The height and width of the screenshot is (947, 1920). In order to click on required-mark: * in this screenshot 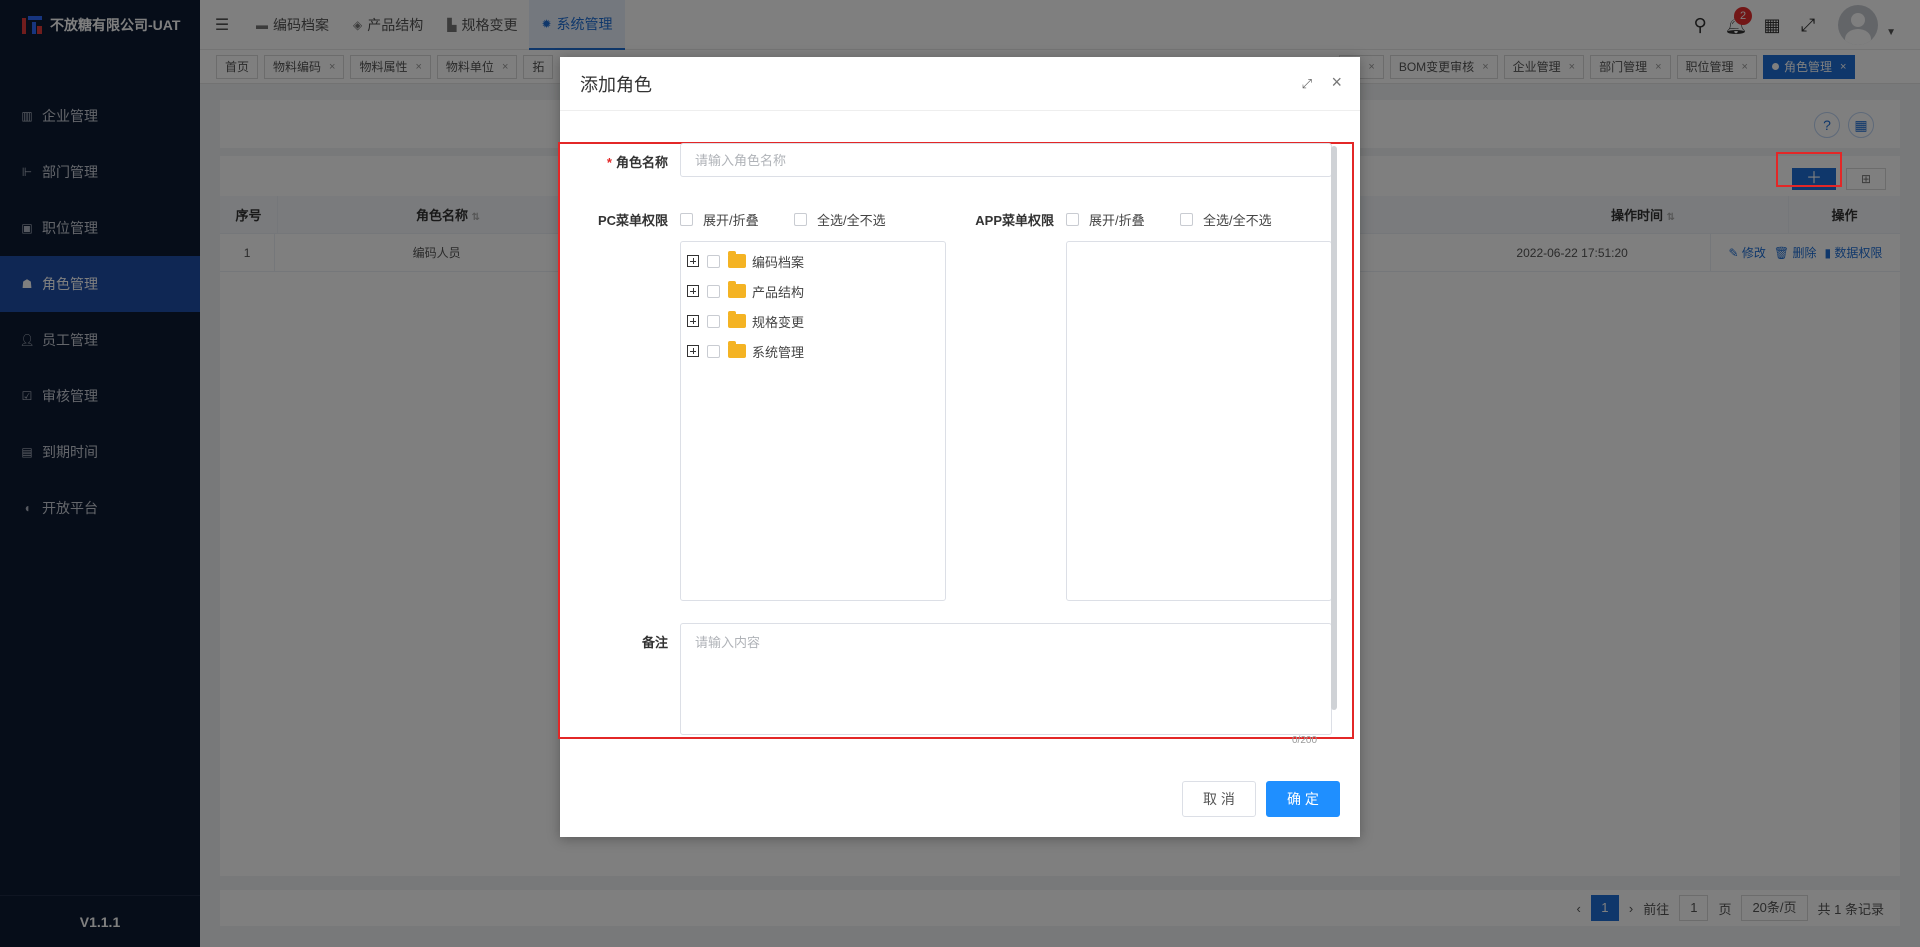, I will do `click(609, 162)`.